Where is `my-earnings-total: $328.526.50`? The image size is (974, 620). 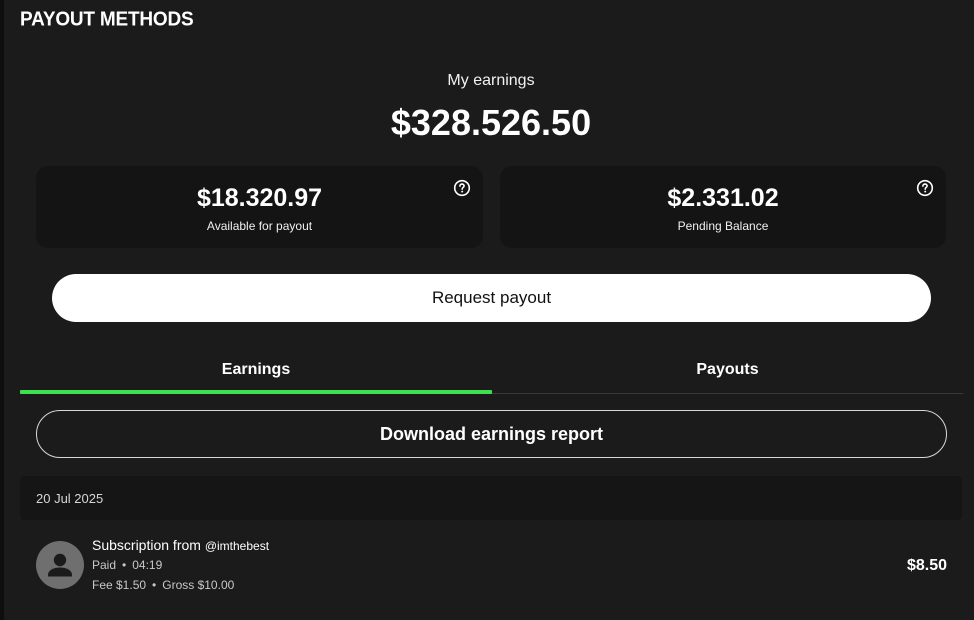
my-earnings-total: $328.526.50 is located at coordinates (491, 122).